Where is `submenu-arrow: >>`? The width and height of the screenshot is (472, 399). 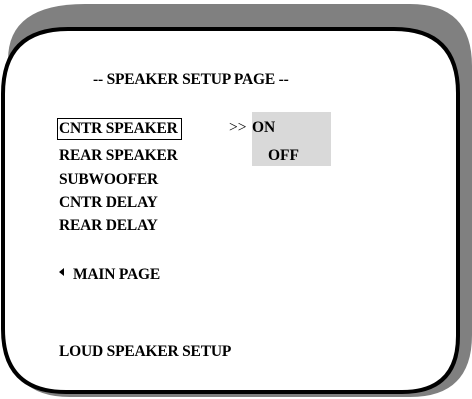 submenu-arrow: >> is located at coordinates (238, 127).